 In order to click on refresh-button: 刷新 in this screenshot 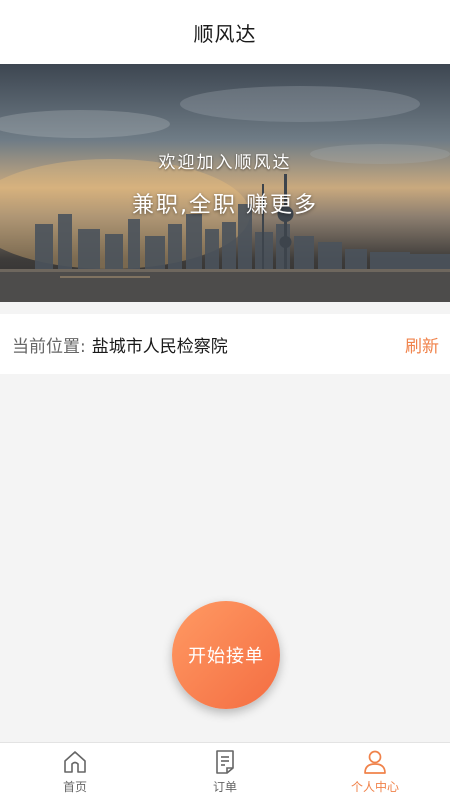, I will do `click(422, 344)`.